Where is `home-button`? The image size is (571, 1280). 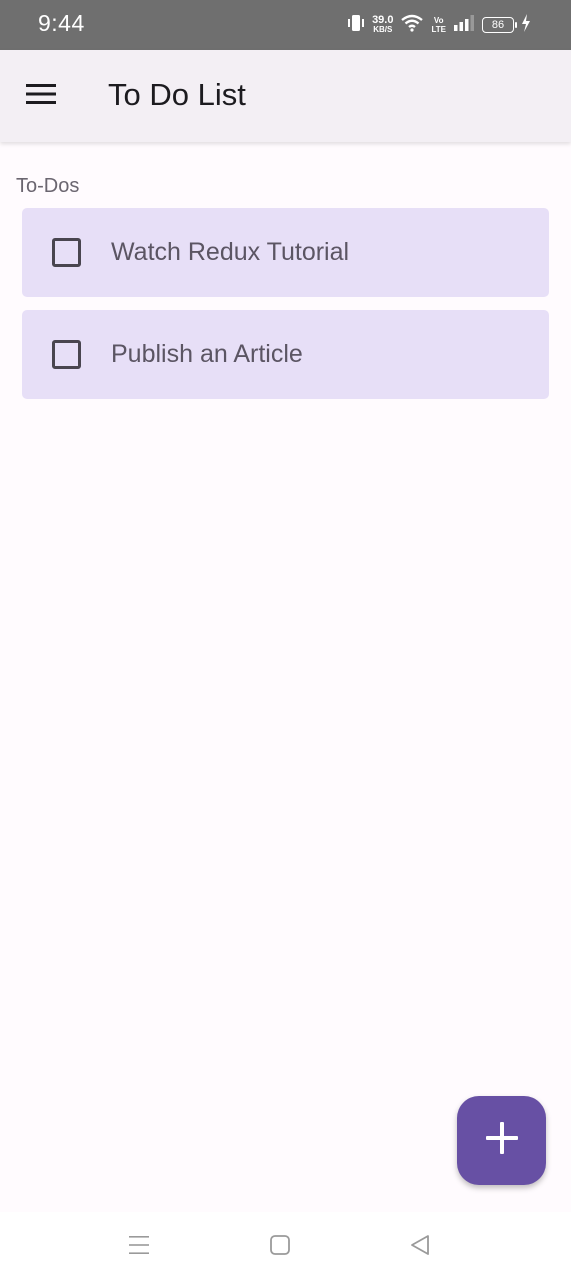 home-button is located at coordinates (280, 1247).